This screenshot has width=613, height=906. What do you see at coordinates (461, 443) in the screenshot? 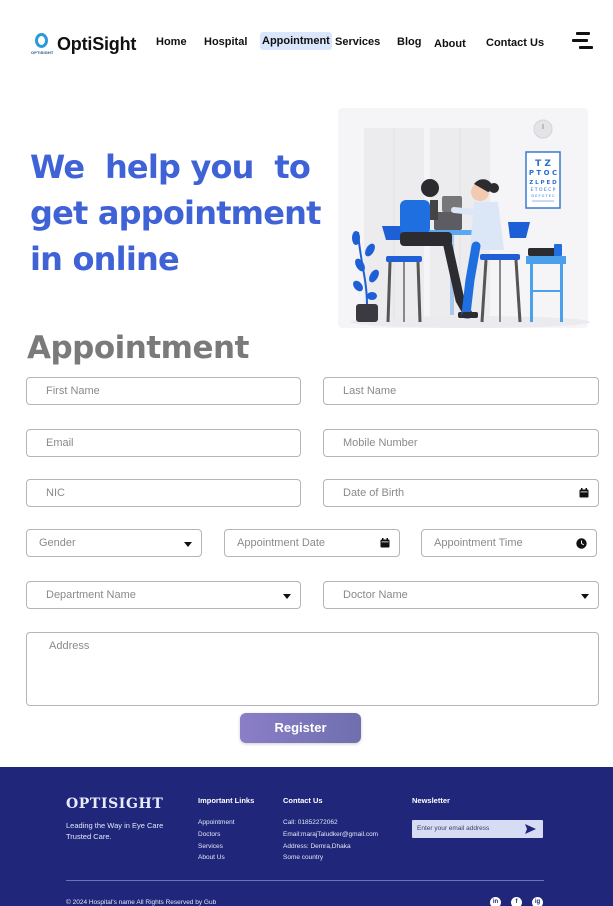
I see `mobile-number-input: Mobile Number` at bounding box center [461, 443].